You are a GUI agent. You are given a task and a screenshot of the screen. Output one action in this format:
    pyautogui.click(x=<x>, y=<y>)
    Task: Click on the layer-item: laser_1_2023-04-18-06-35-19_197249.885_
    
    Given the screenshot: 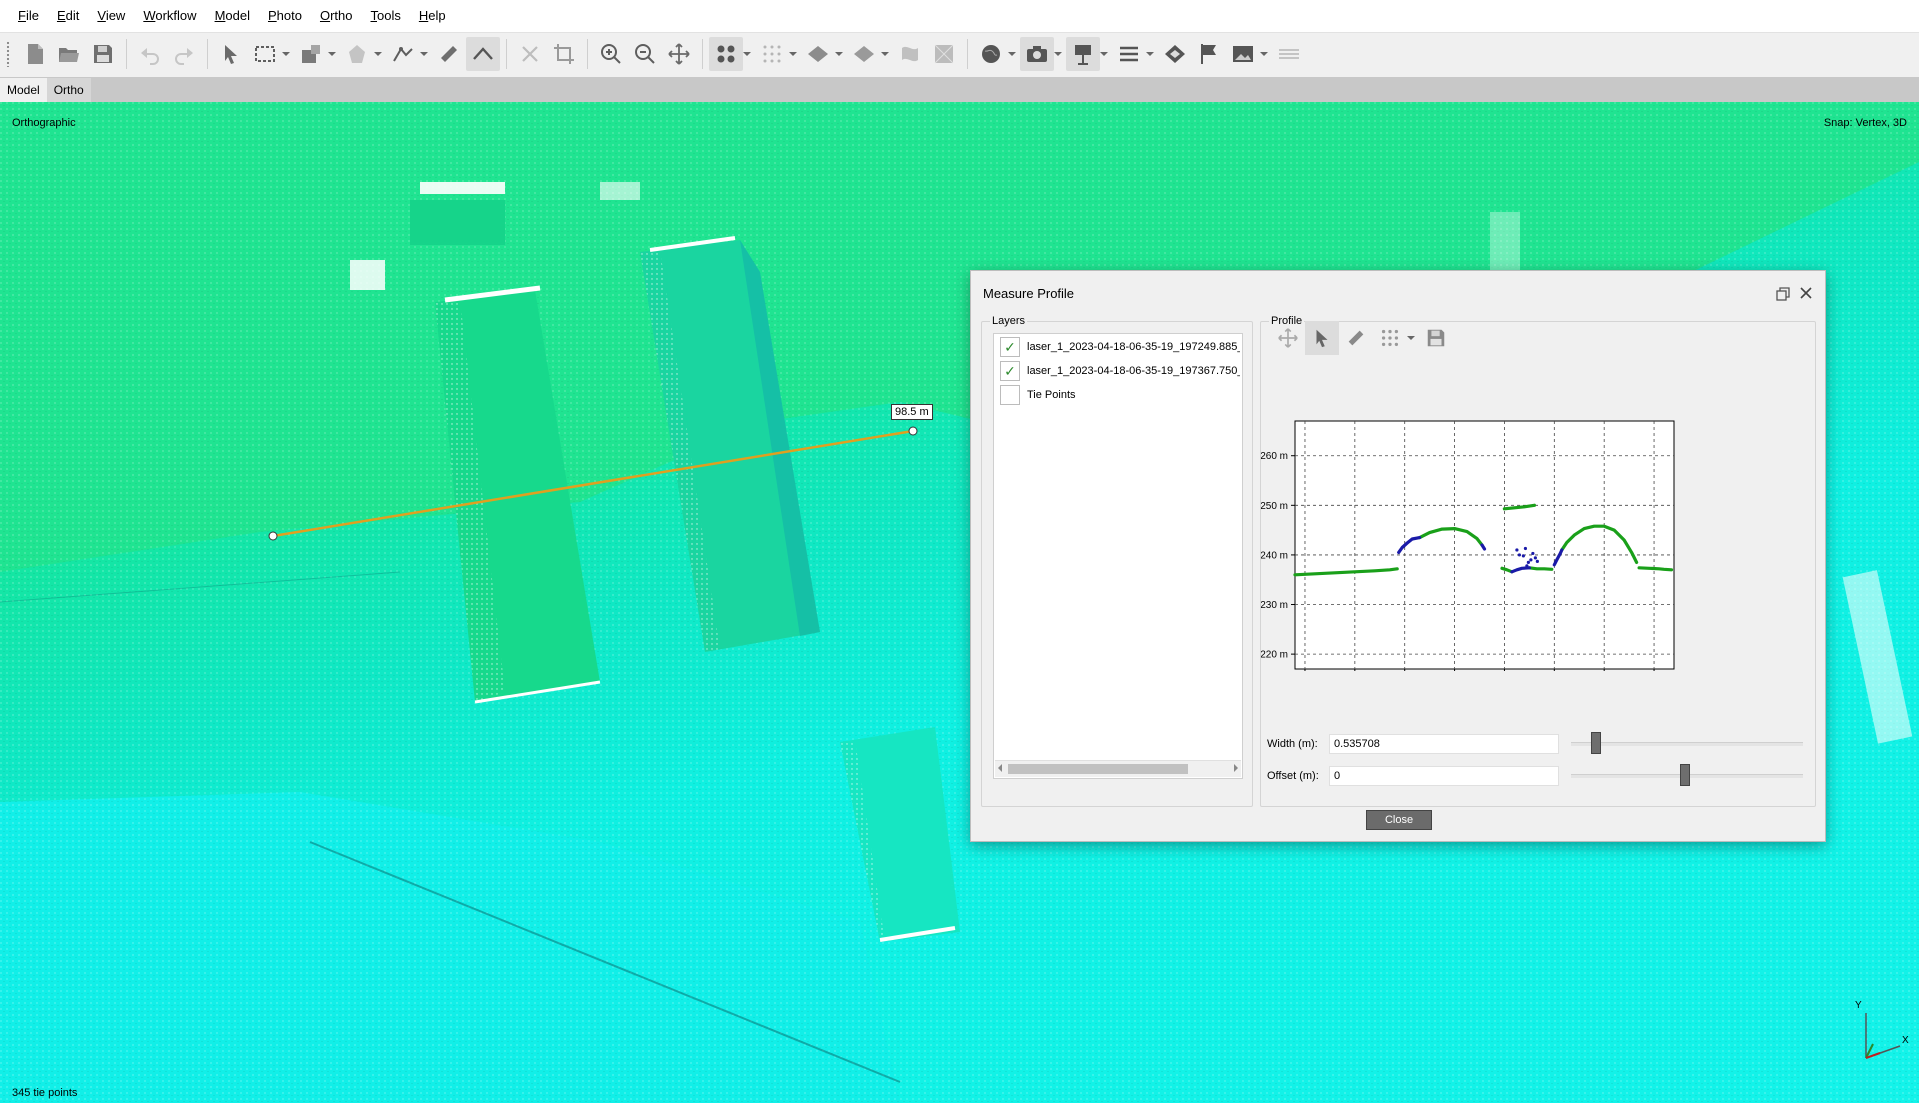 What is the action you would take?
    pyautogui.click(x=1120, y=347)
    